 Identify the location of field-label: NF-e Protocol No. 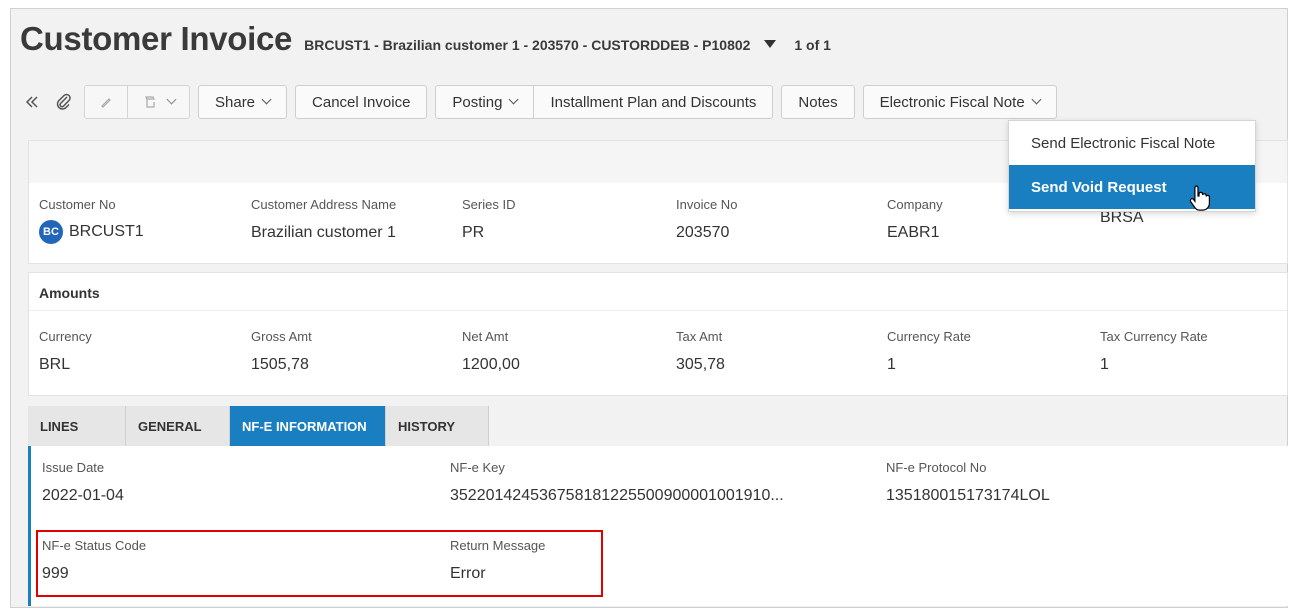
(936, 467).